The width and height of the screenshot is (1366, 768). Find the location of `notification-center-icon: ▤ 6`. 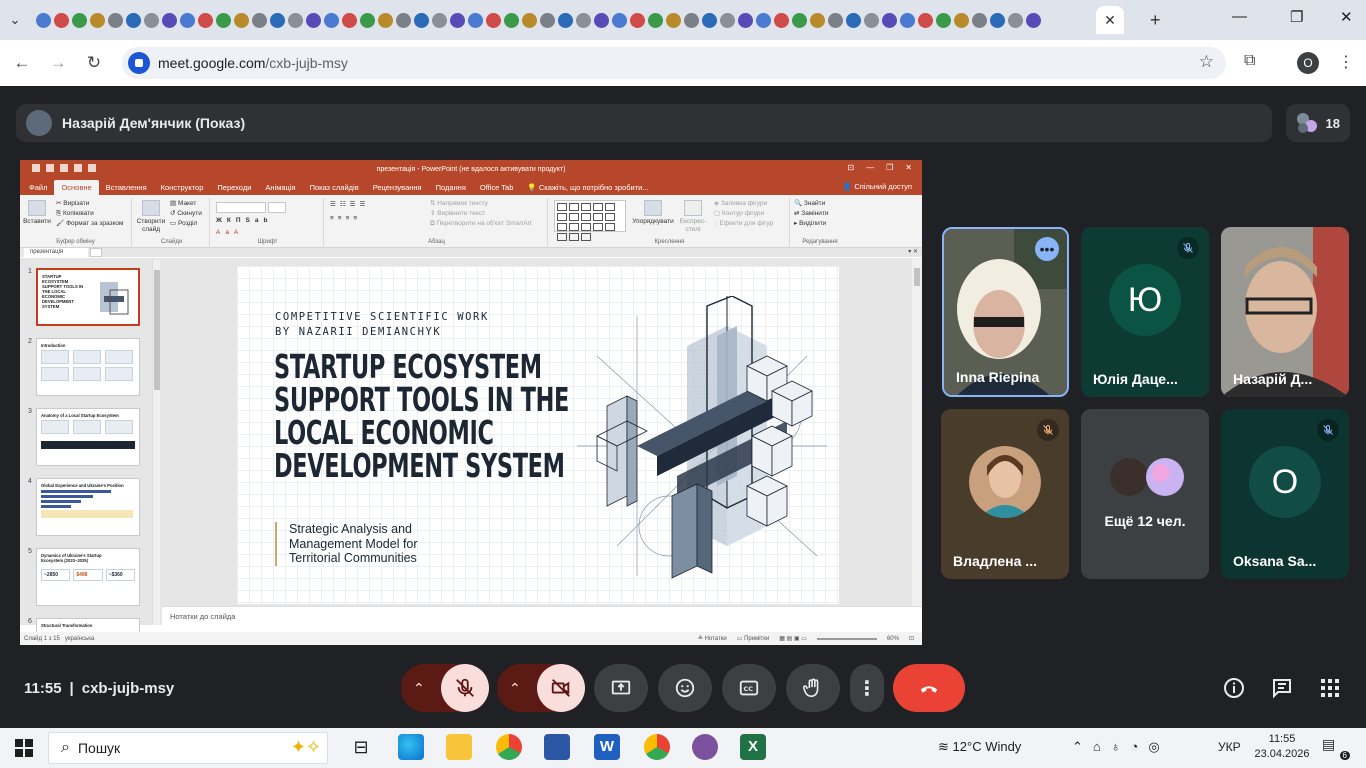

notification-center-icon: ▤ 6 is located at coordinates (1336, 748).